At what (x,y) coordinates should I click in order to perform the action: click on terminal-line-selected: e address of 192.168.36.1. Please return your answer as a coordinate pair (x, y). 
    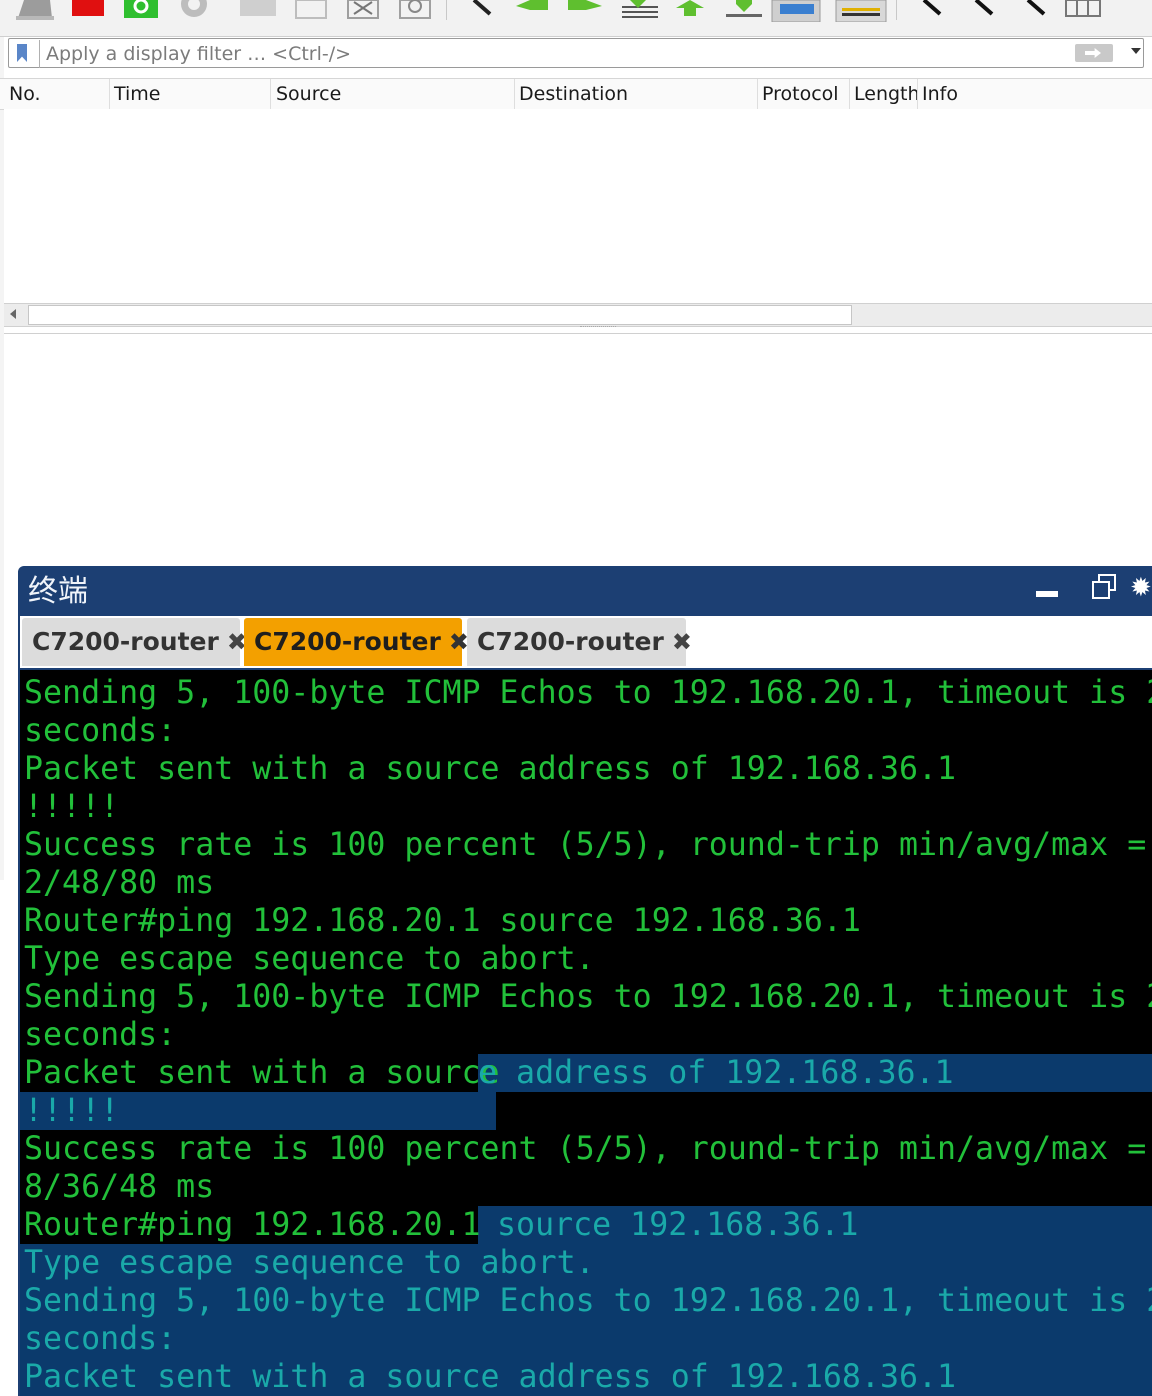
    Looking at the image, I should click on (716, 1073).